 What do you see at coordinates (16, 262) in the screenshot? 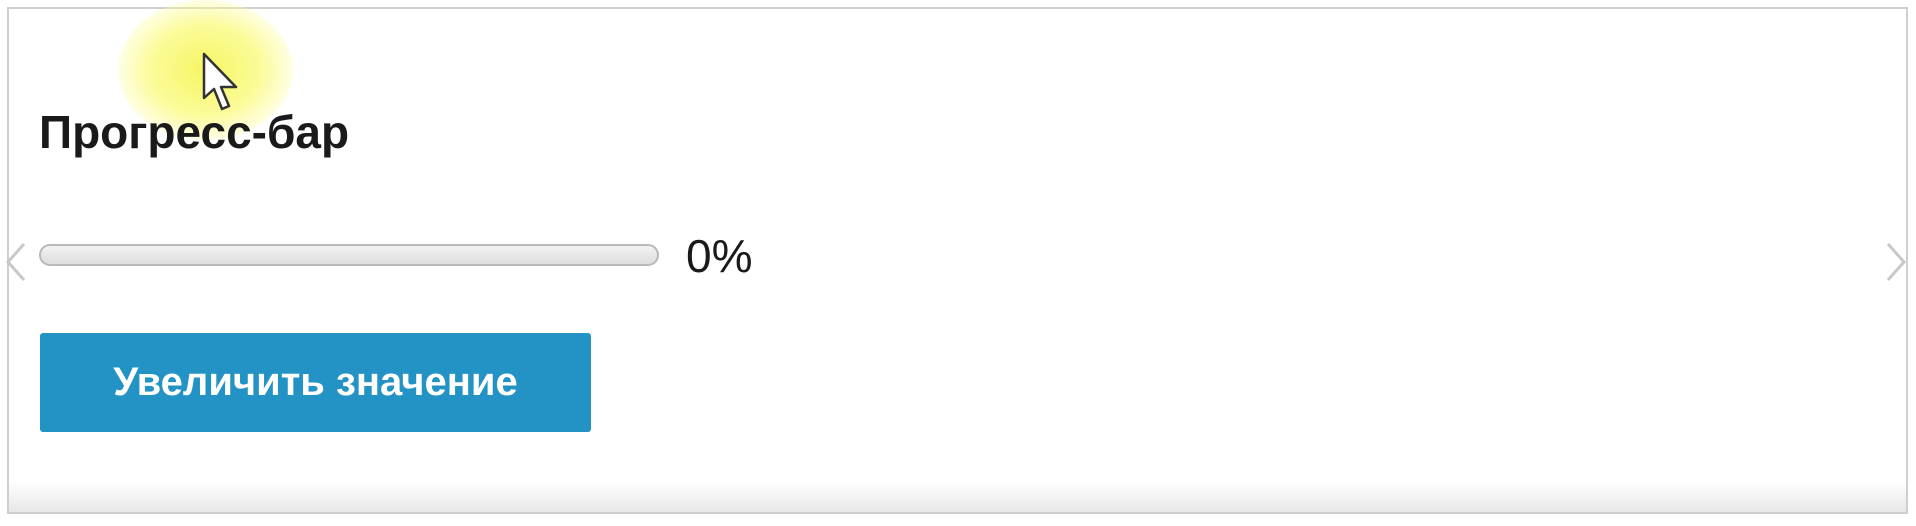
I see `chevron-left-icon` at bounding box center [16, 262].